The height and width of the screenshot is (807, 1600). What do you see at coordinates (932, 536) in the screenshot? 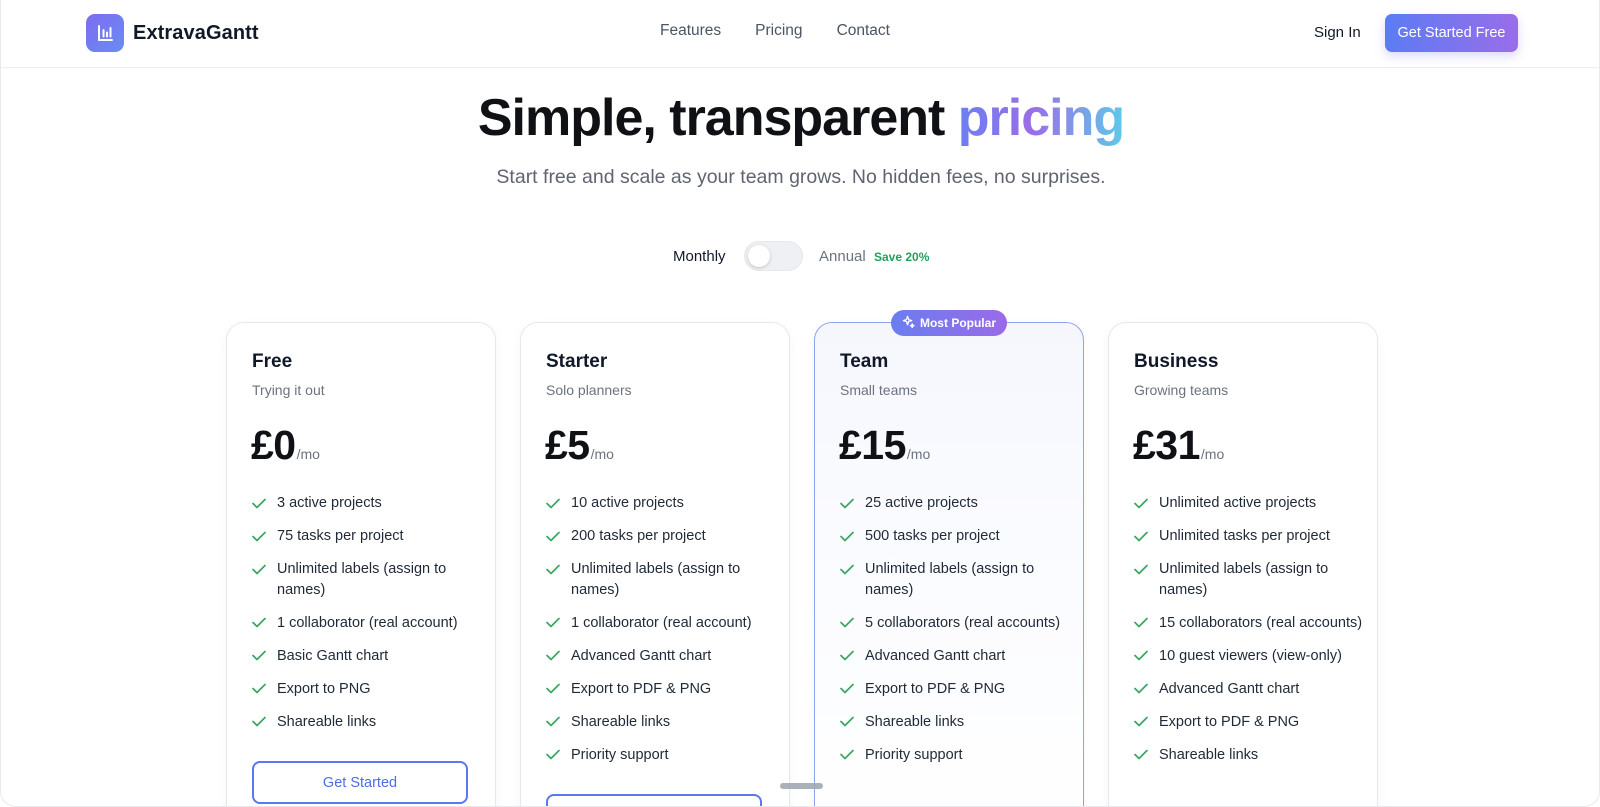
I see `feature-text: 500 tasks per project` at bounding box center [932, 536].